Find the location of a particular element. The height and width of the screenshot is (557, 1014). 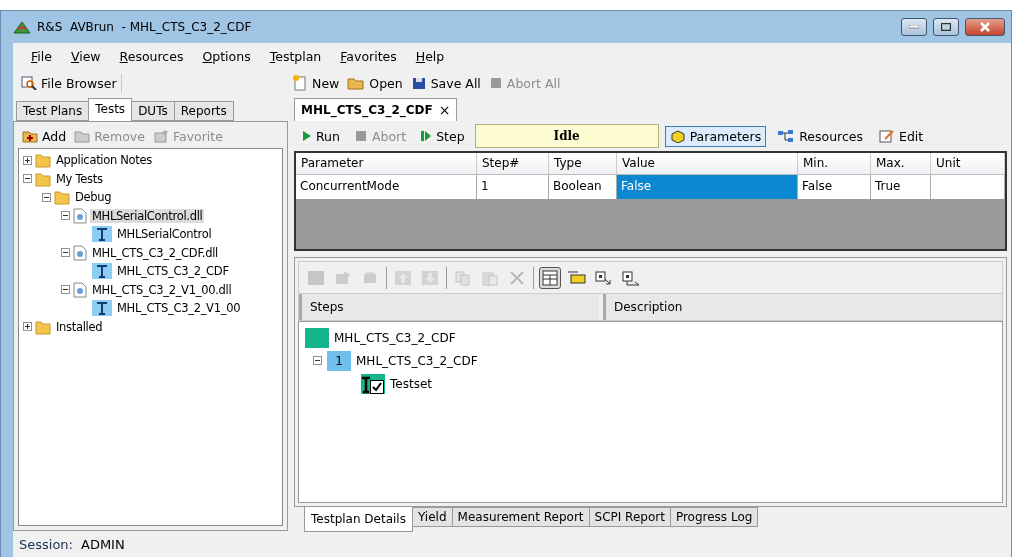

tab: SCPI Report is located at coordinates (629, 517).